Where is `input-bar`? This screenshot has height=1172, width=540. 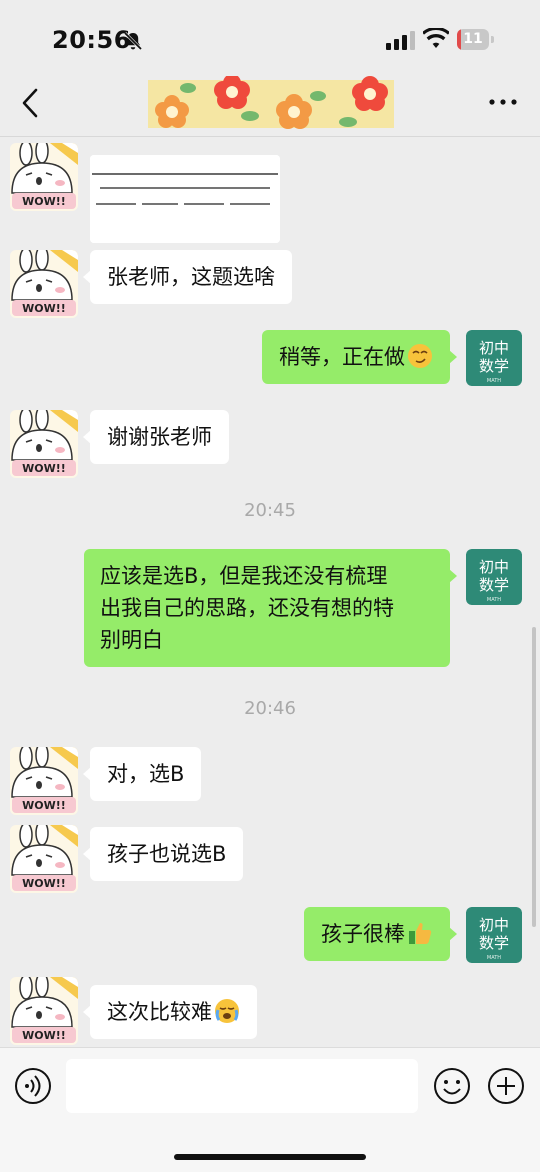
input-bar is located at coordinates (270, 1109).